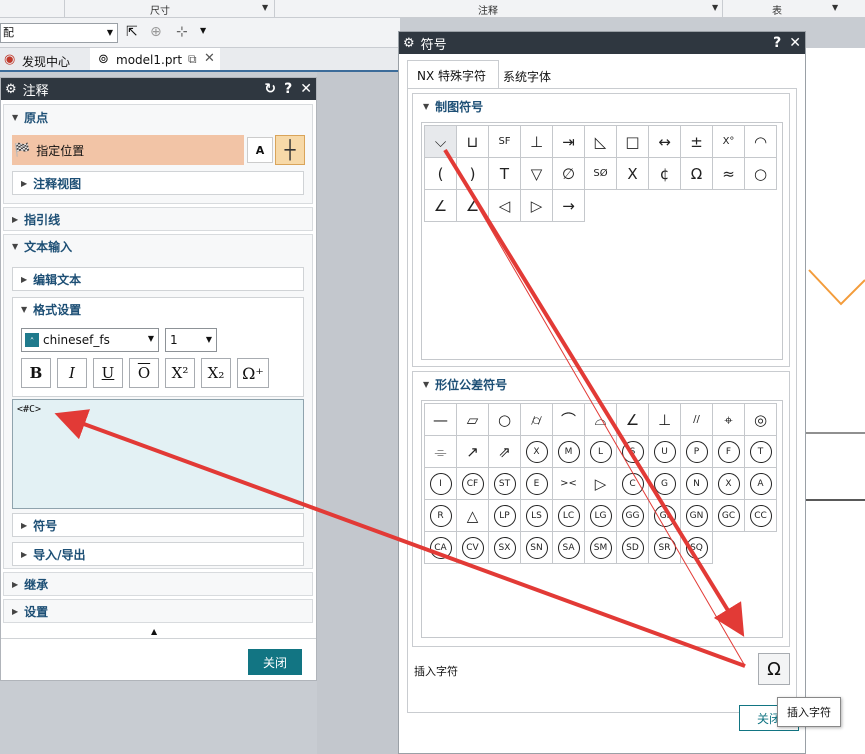 The width and height of the screenshot is (865, 754). I want to click on gdt-symbol-cell: ↗, so click(473, 452).